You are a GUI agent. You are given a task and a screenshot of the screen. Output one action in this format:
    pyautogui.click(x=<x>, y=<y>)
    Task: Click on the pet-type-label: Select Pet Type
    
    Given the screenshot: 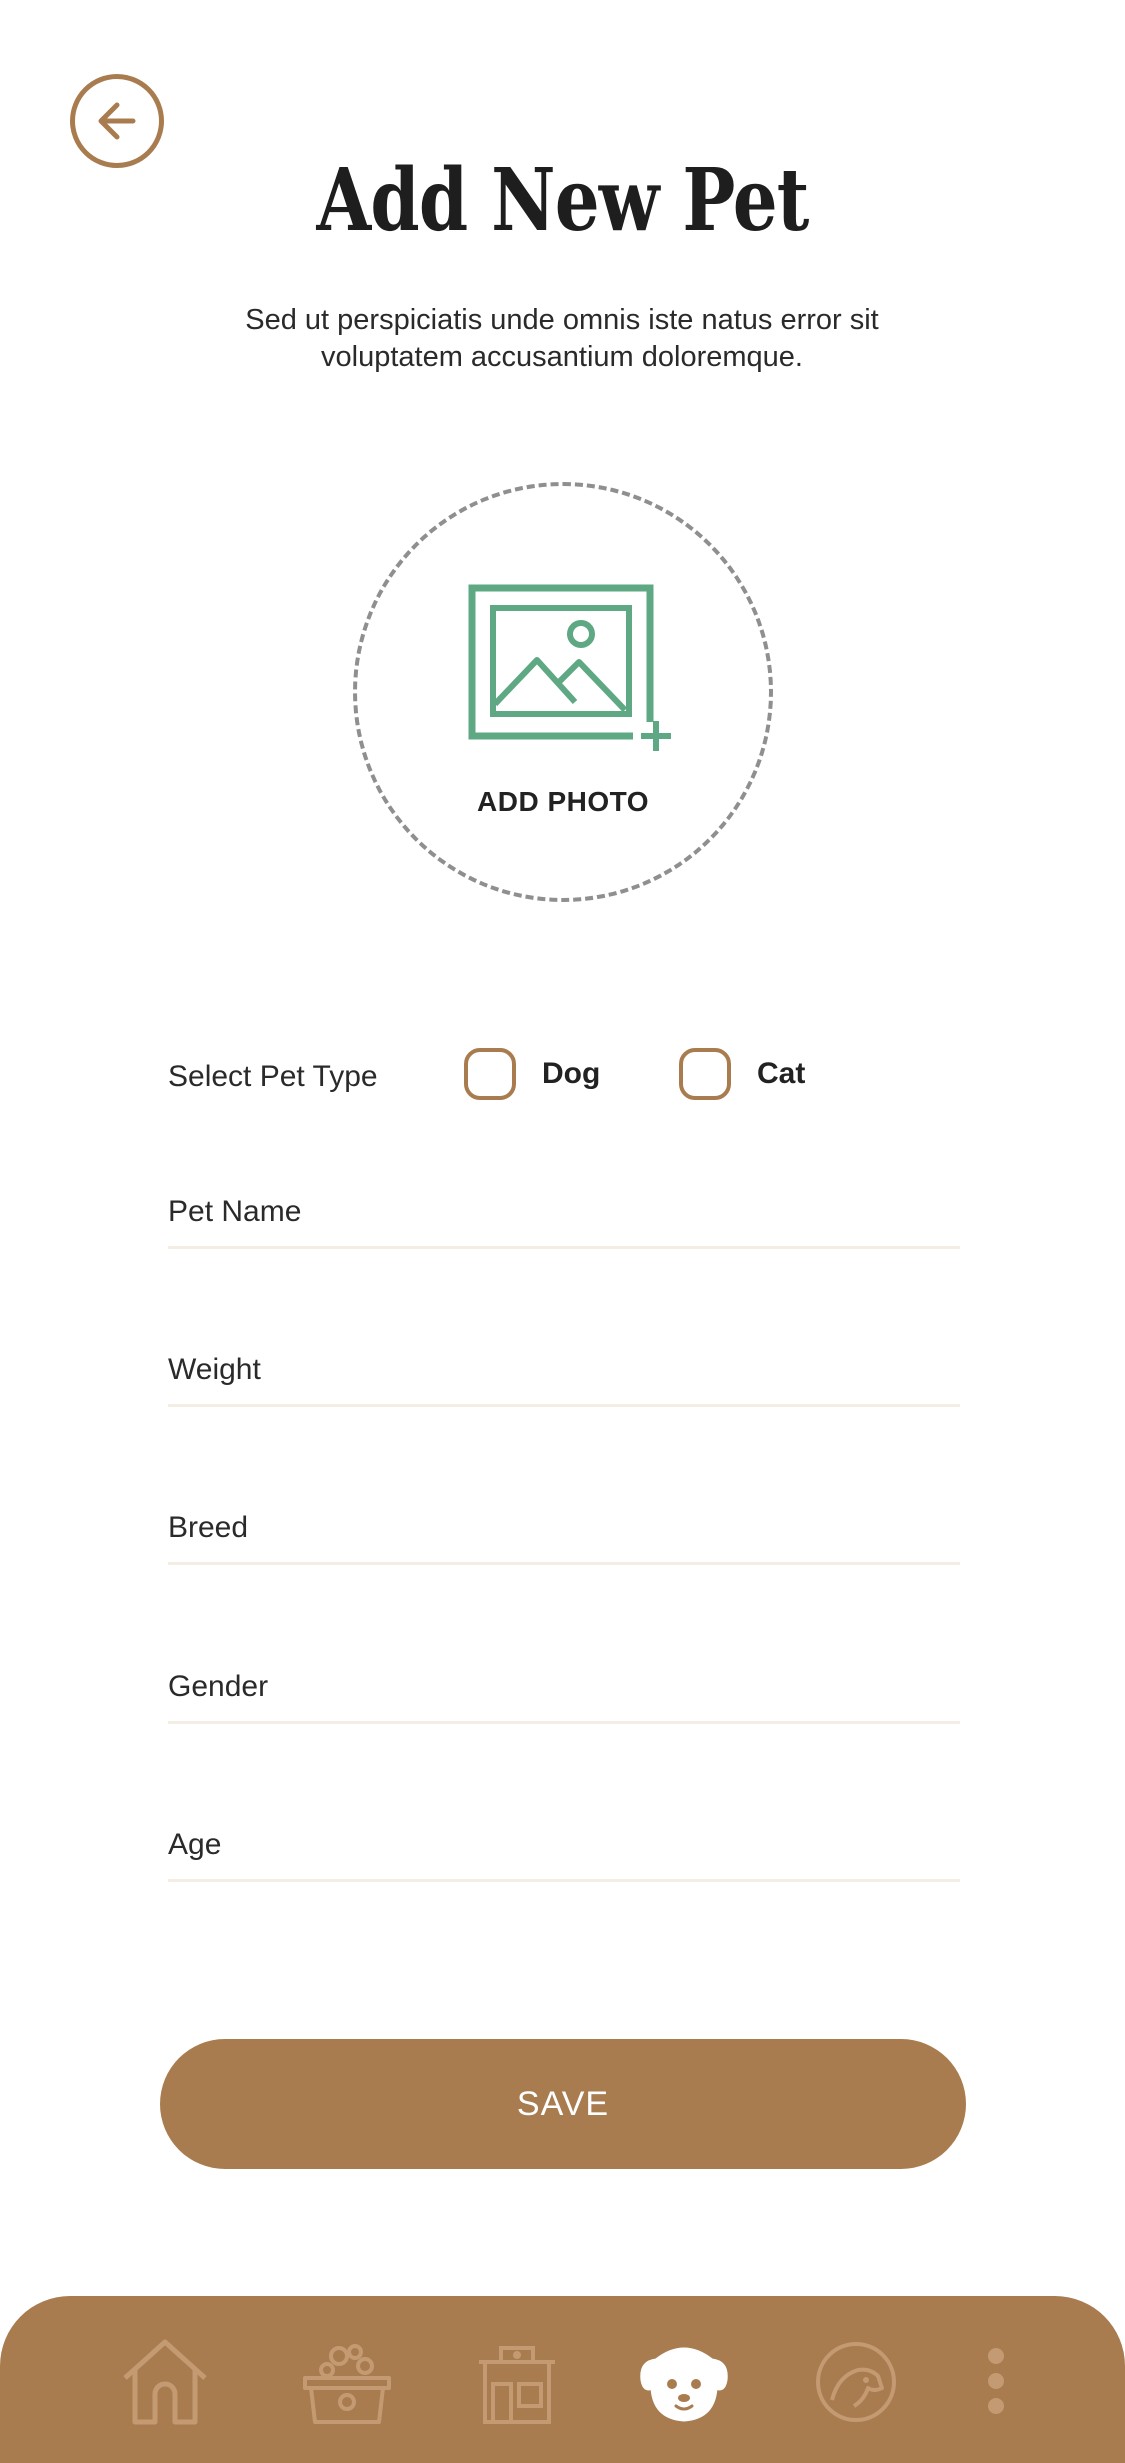 What is the action you would take?
    pyautogui.click(x=273, y=1076)
    